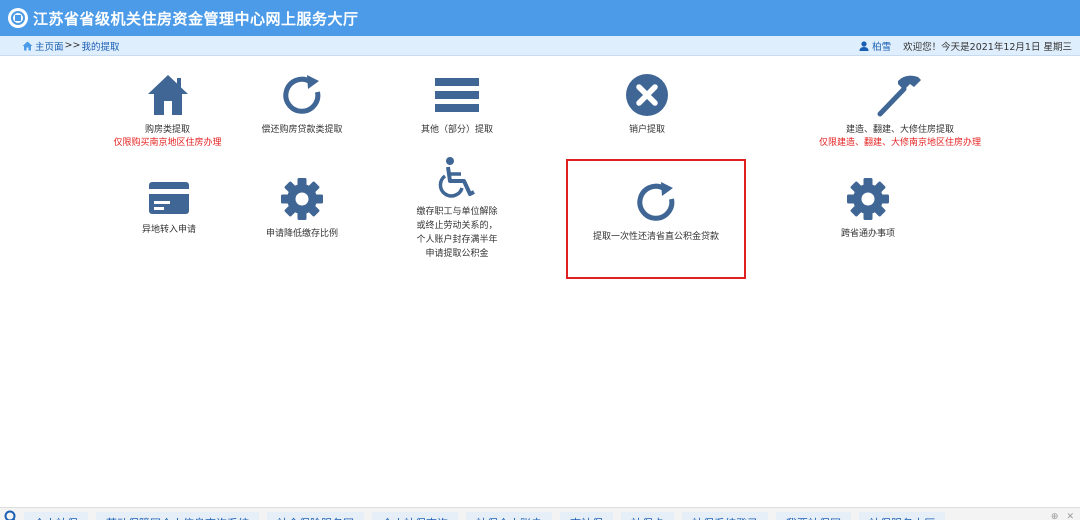 This screenshot has height=520, width=1080. I want to click on menu-icon, so click(457, 95).